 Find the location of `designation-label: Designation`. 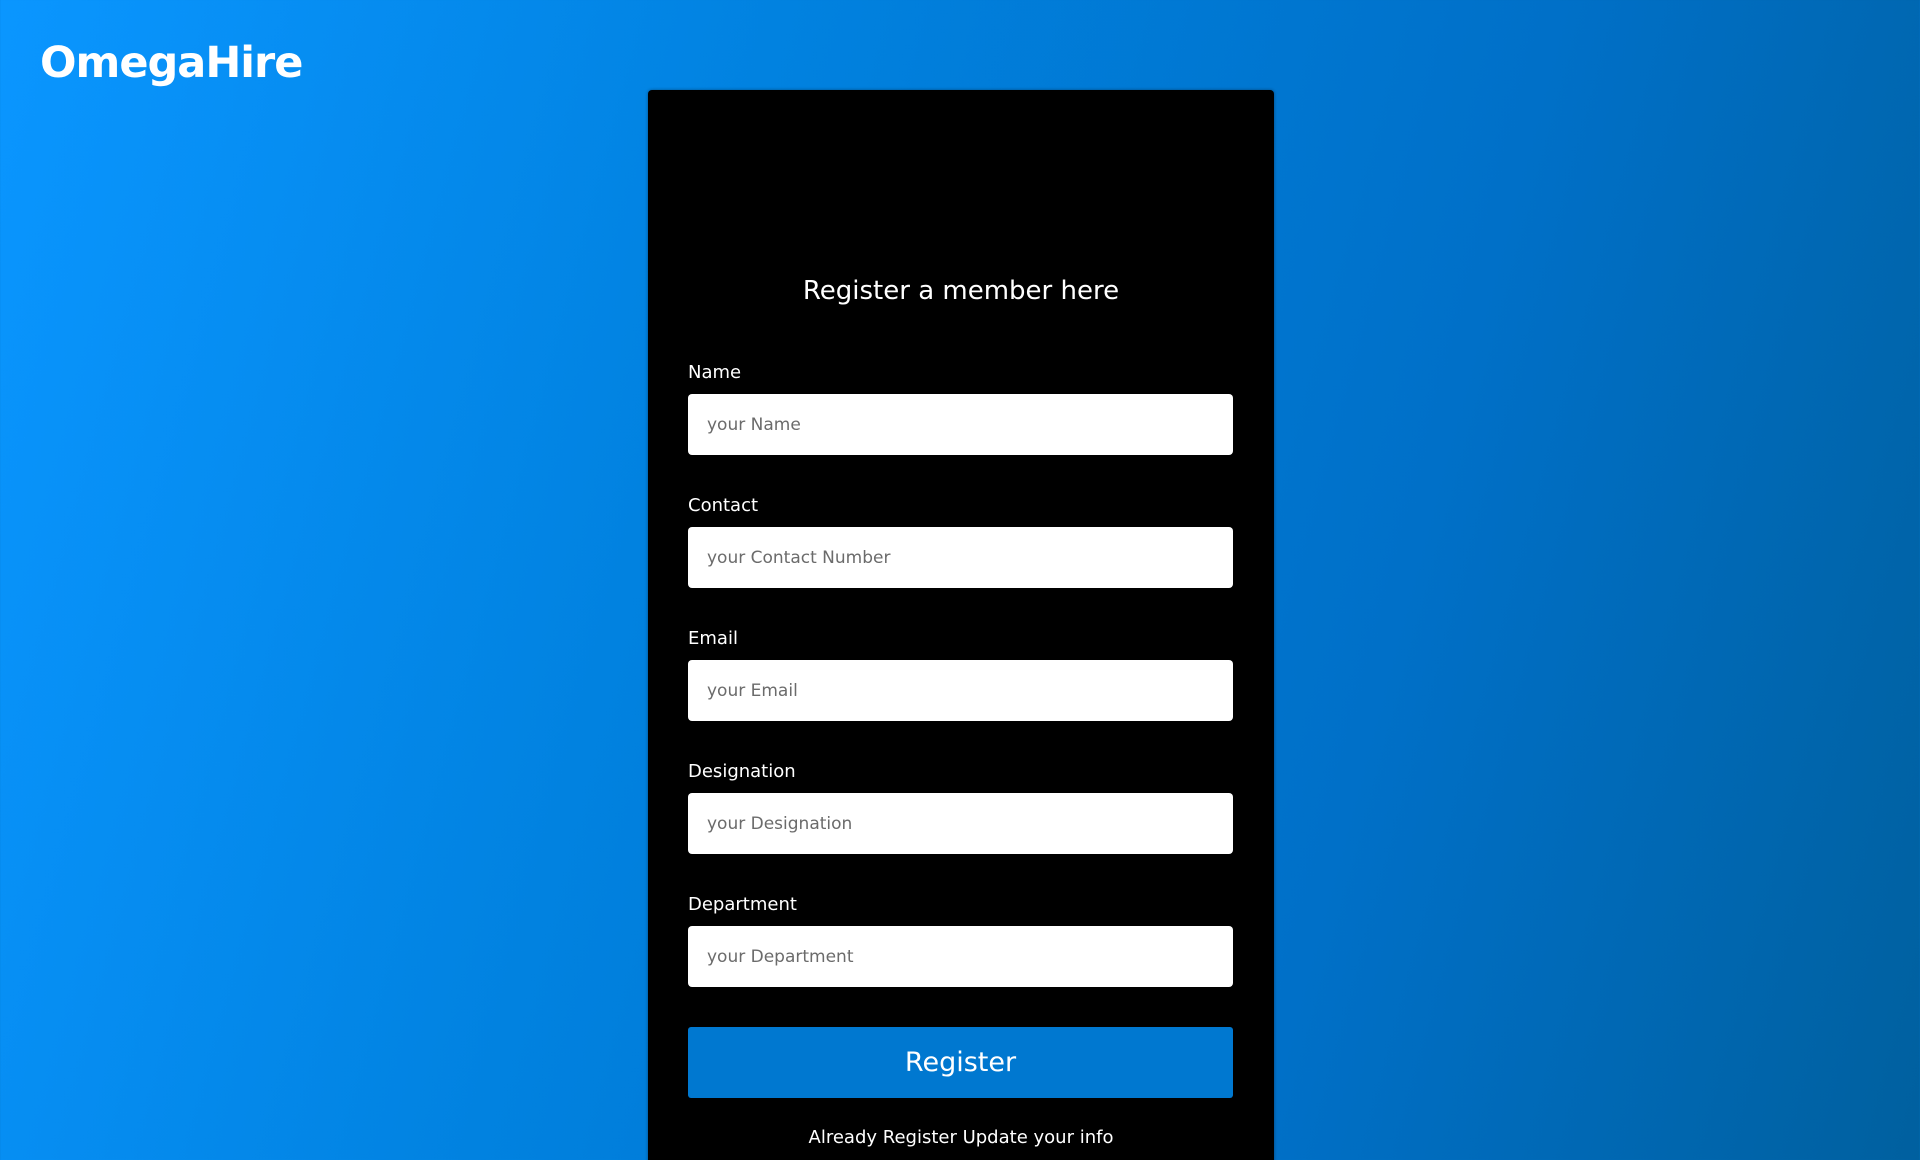

designation-label: Designation is located at coordinates (742, 771).